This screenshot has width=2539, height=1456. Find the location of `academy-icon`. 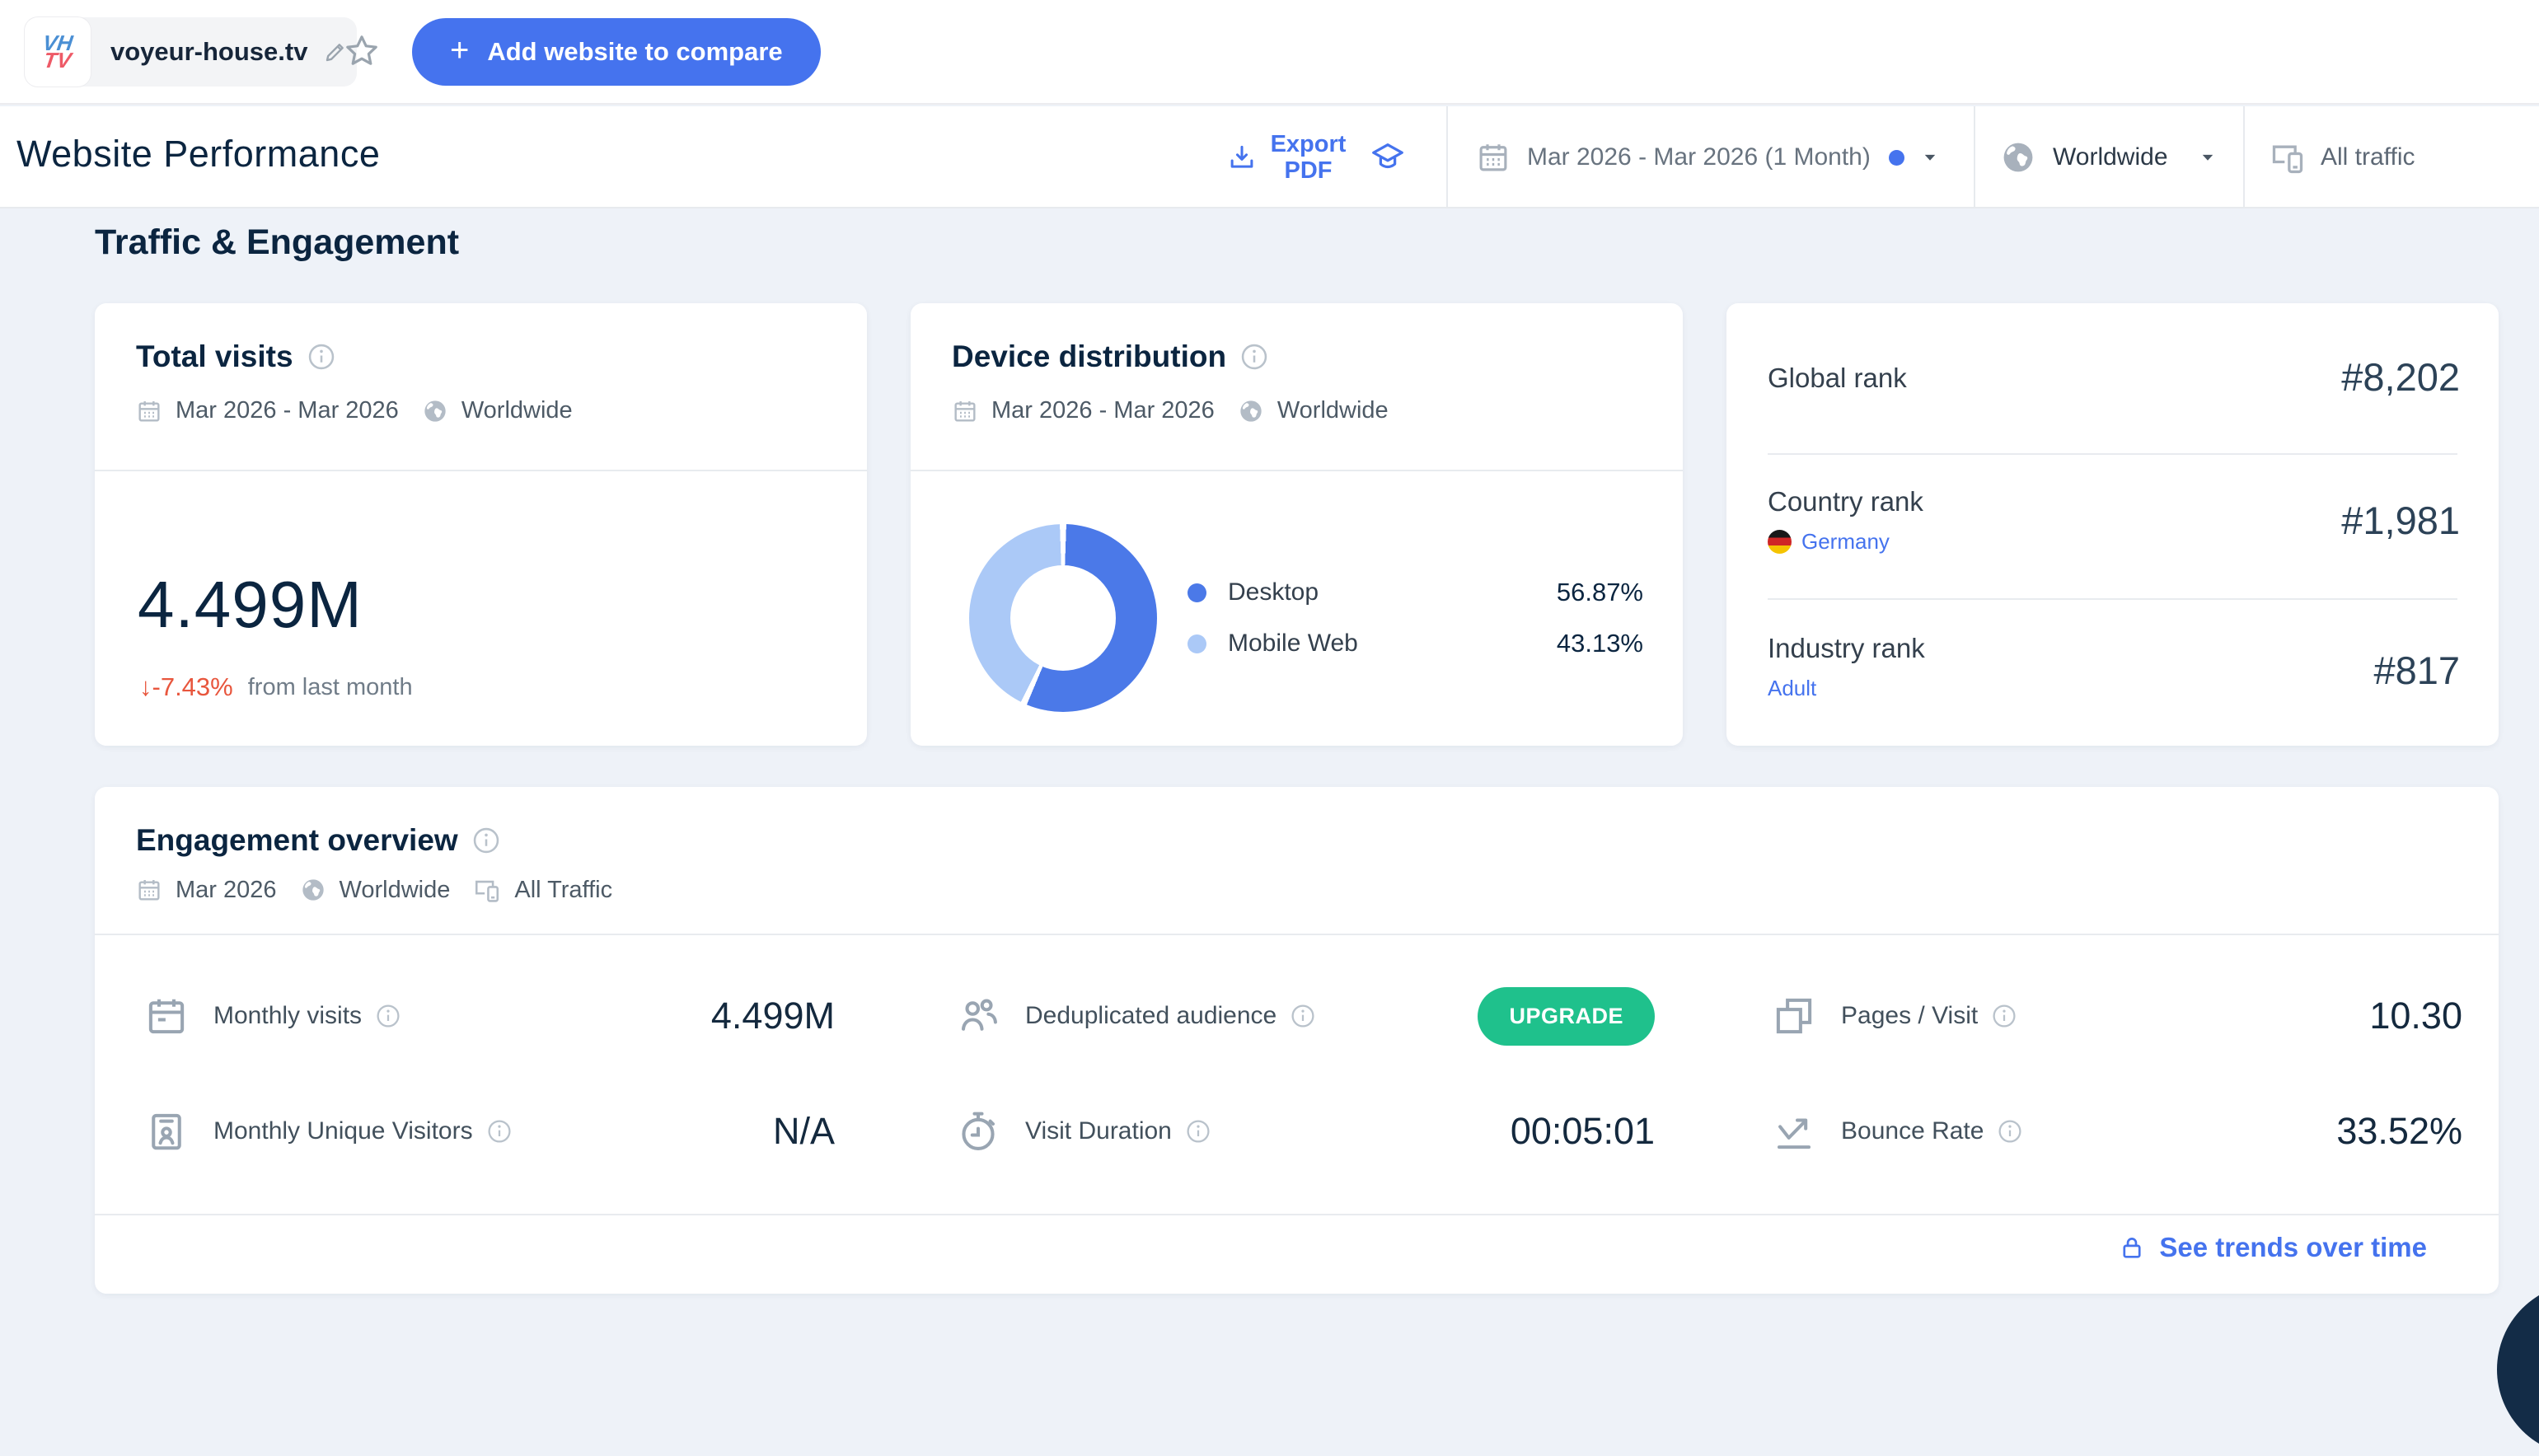

academy-icon is located at coordinates (1388, 157).